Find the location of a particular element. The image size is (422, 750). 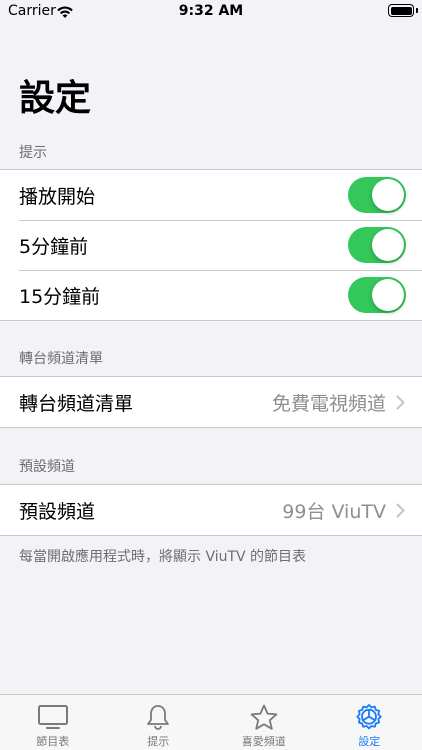

tab-label: 節目表 is located at coordinates (53, 741).